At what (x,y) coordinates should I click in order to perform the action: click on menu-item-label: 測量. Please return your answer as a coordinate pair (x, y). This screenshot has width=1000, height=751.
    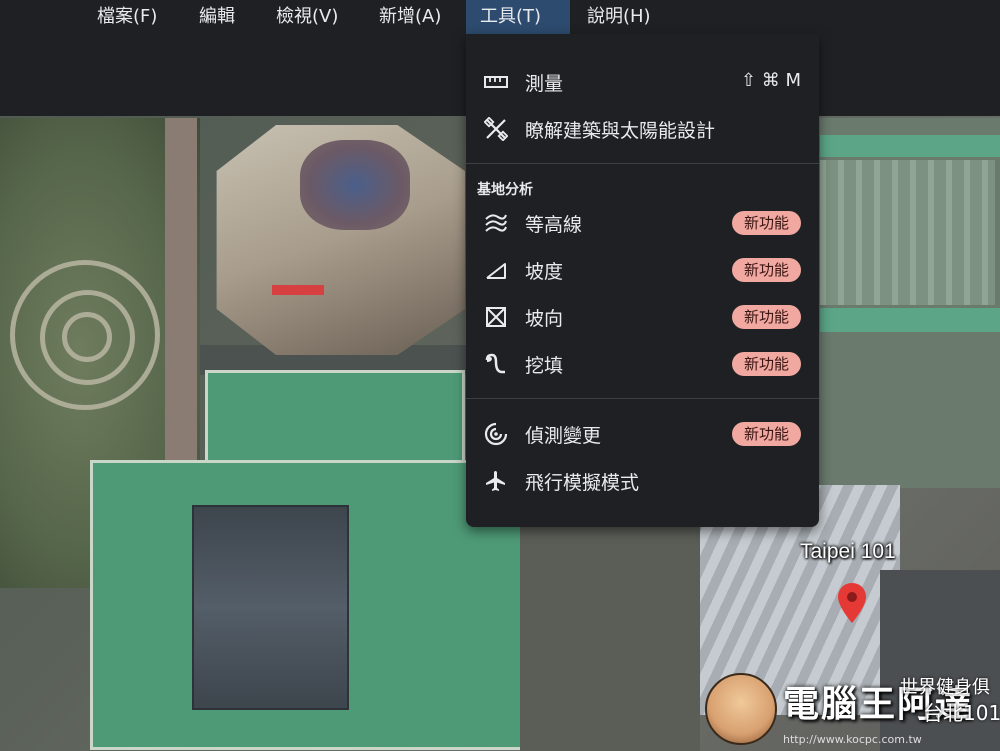
    Looking at the image, I should click on (544, 84).